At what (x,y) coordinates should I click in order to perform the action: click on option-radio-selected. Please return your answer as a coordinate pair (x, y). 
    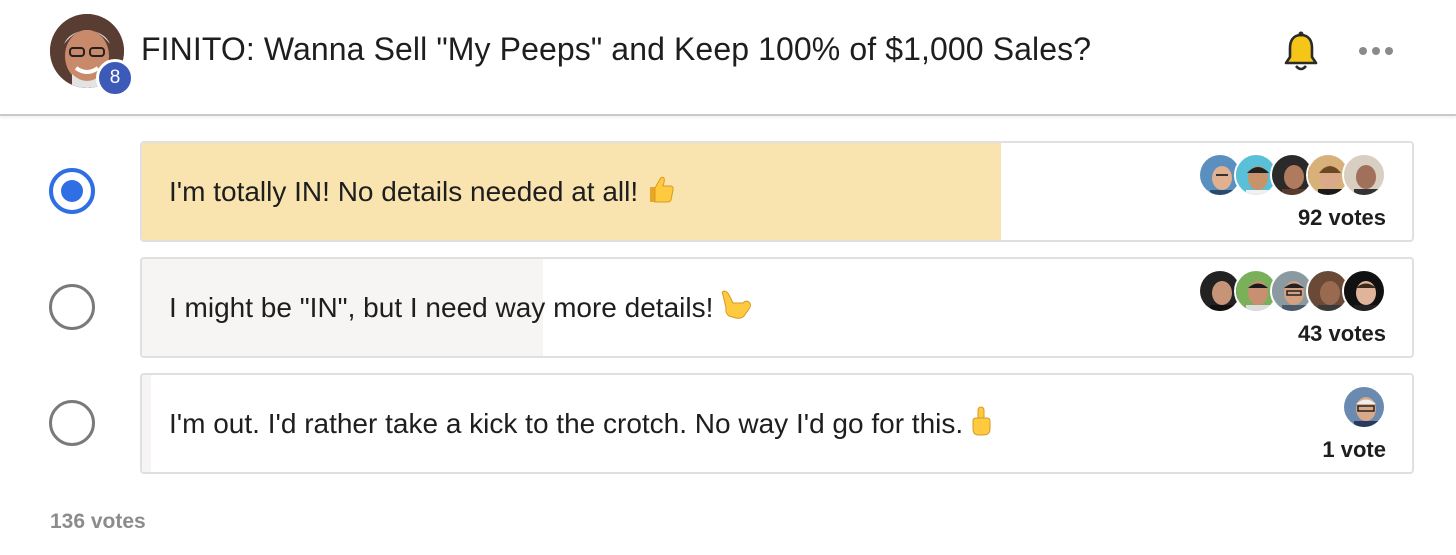
    Looking at the image, I should click on (72, 191).